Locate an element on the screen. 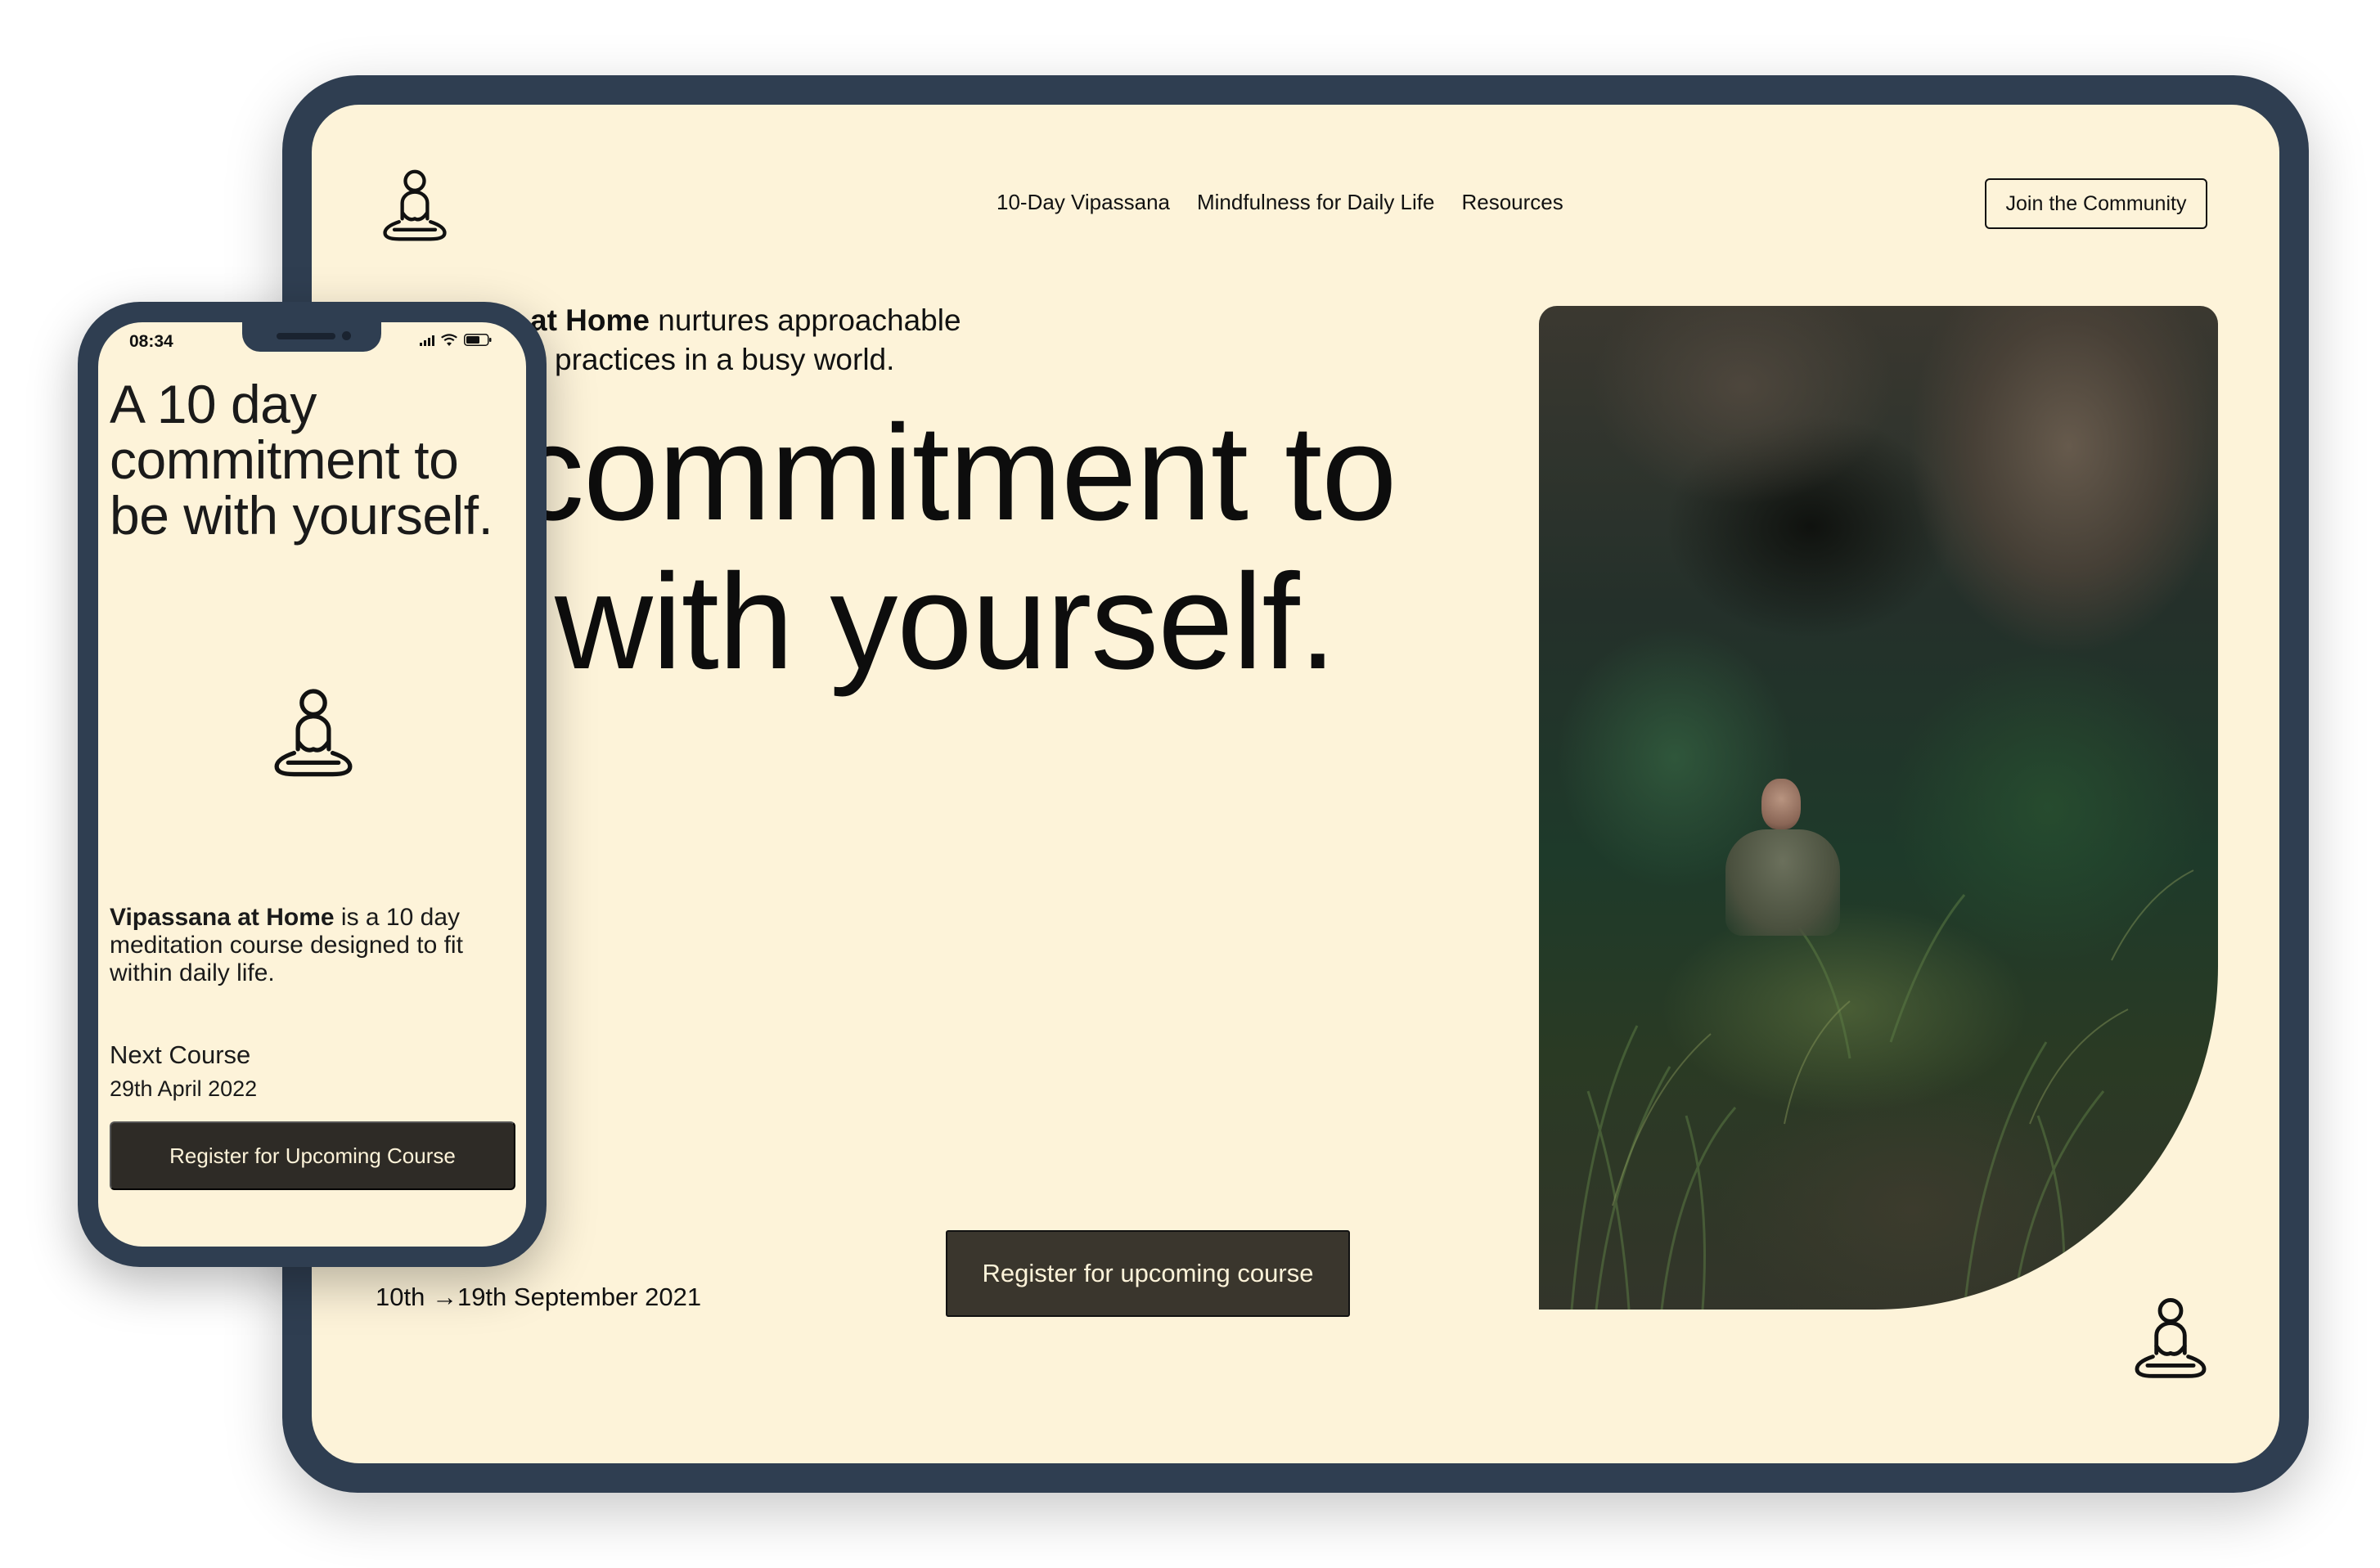 Image resolution: width=2380 pixels, height=1568 pixels. nav-10-day-vipassana: 10-Day Vipassana is located at coordinates (1083, 202).